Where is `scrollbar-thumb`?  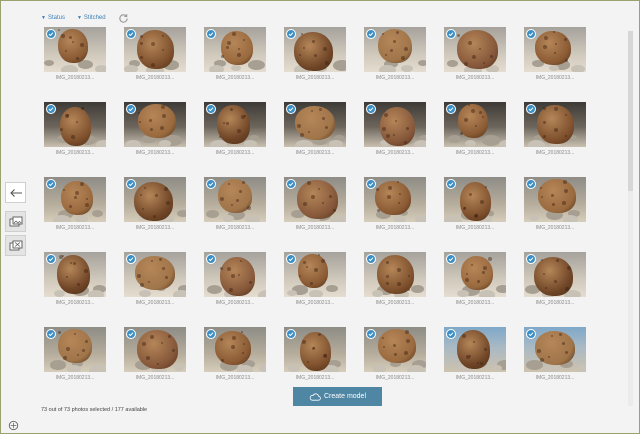 scrollbar-thumb is located at coordinates (630, 111).